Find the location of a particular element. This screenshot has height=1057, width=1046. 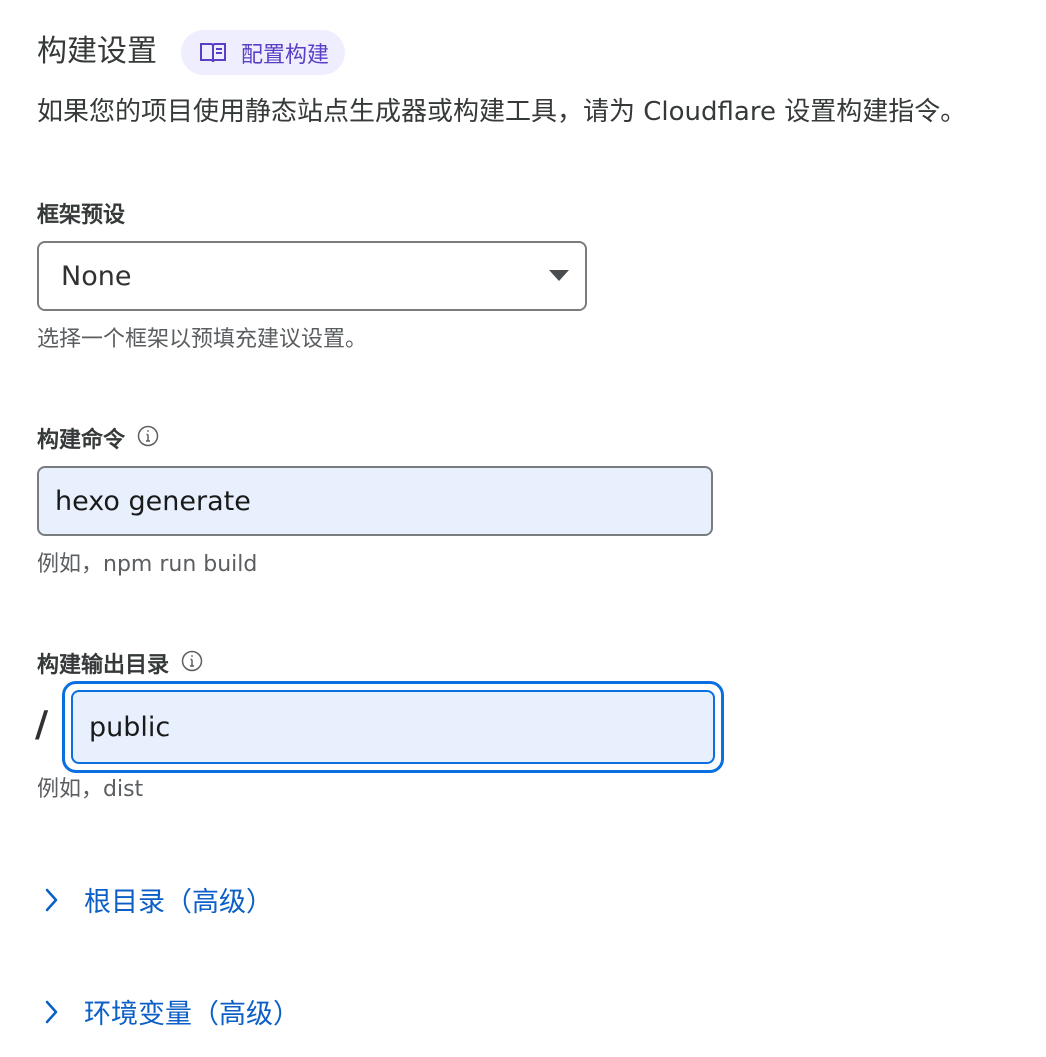

framework-preset-selected-value: None is located at coordinates (96, 276).